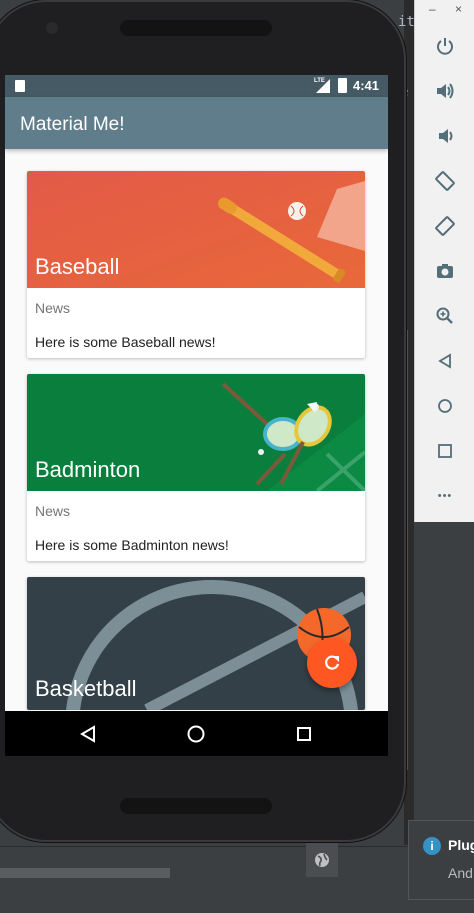 The width and height of the screenshot is (474, 913). What do you see at coordinates (432, 846) in the screenshot?
I see `info-icon: i` at bounding box center [432, 846].